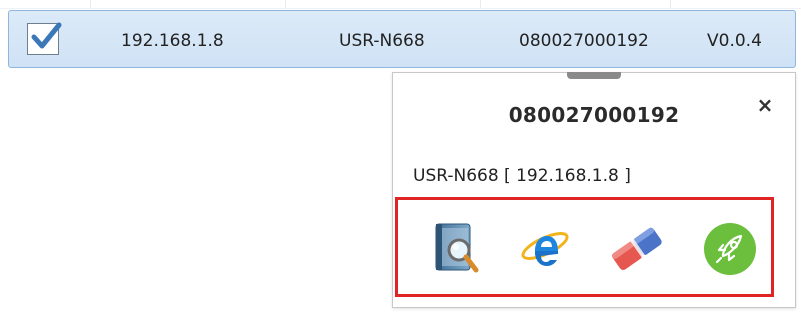  I want to click on device-version: V0.0.4, so click(734, 41).